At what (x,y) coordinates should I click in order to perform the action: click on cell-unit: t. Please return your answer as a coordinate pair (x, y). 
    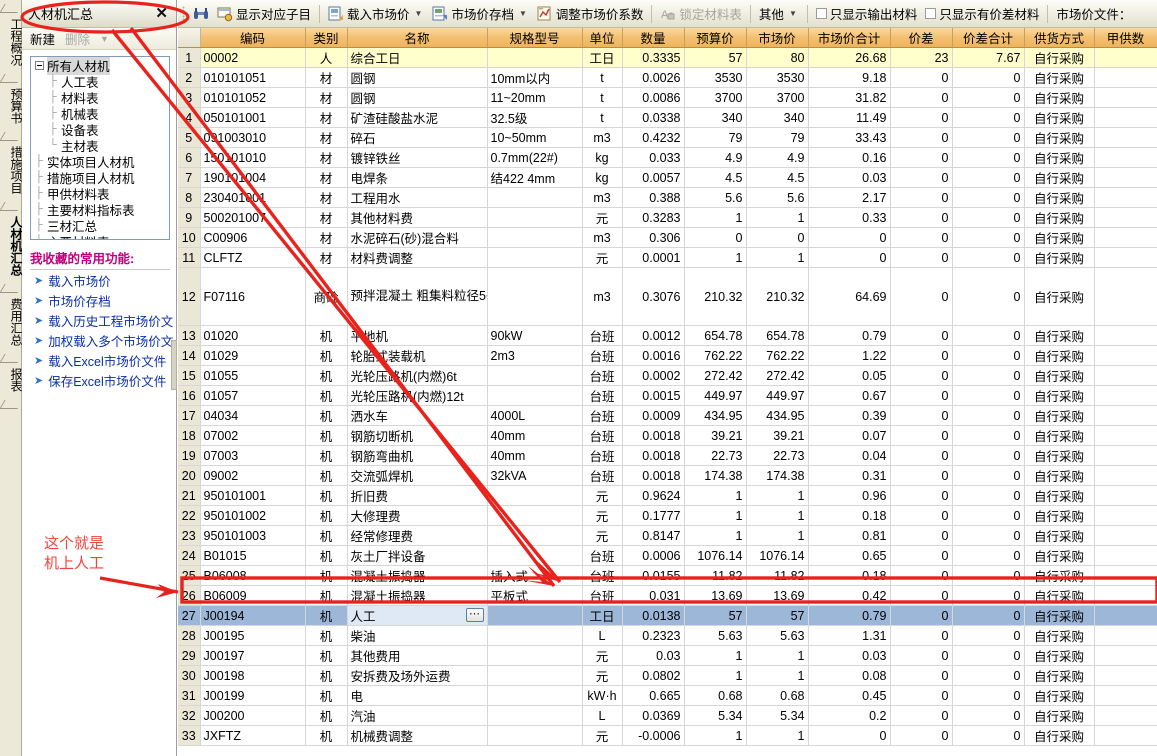
    Looking at the image, I should click on (602, 117).